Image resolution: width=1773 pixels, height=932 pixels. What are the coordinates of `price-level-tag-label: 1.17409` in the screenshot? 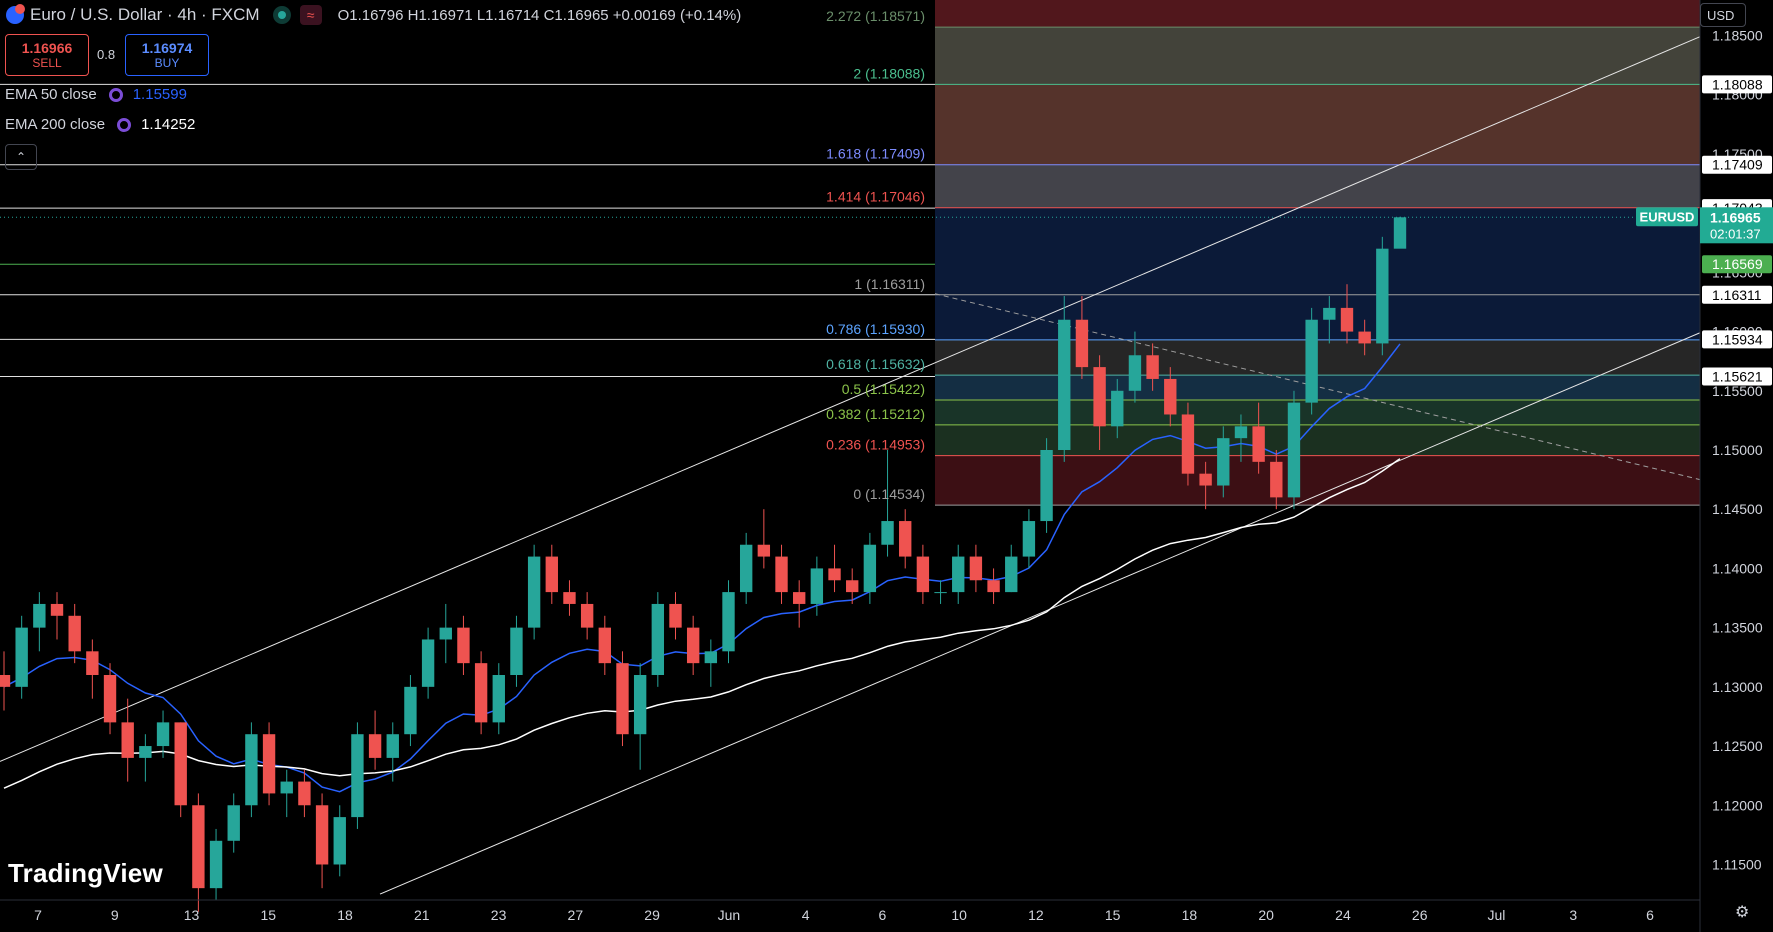 It's located at (1737, 165).